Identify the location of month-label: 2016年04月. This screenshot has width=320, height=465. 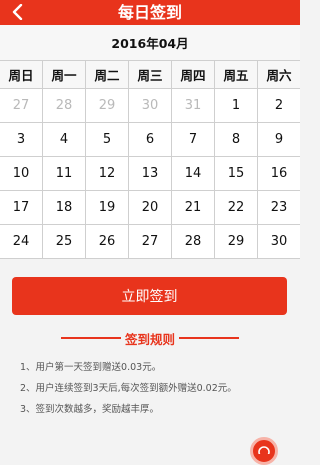
(150, 43).